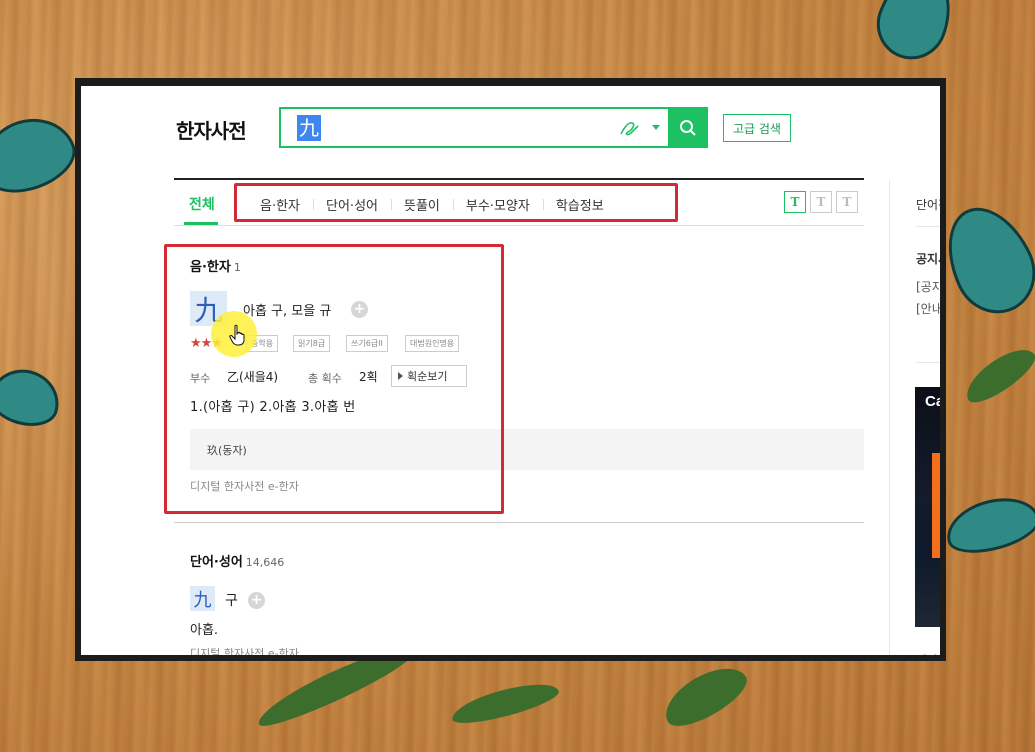 The height and width of the screenshot is (752, 1035). Describe the element at coordinates (928, 204) in the screenshot. I see `sidebar-tab-words: 단어정` at that location.